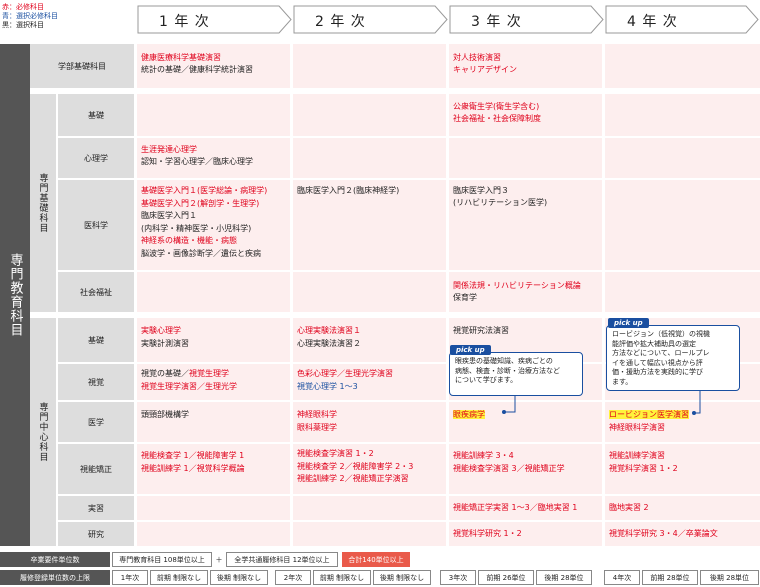 The height and width of the screenshot is (587, 760). I want to click on req-plus: ＋, so click(219, 559).